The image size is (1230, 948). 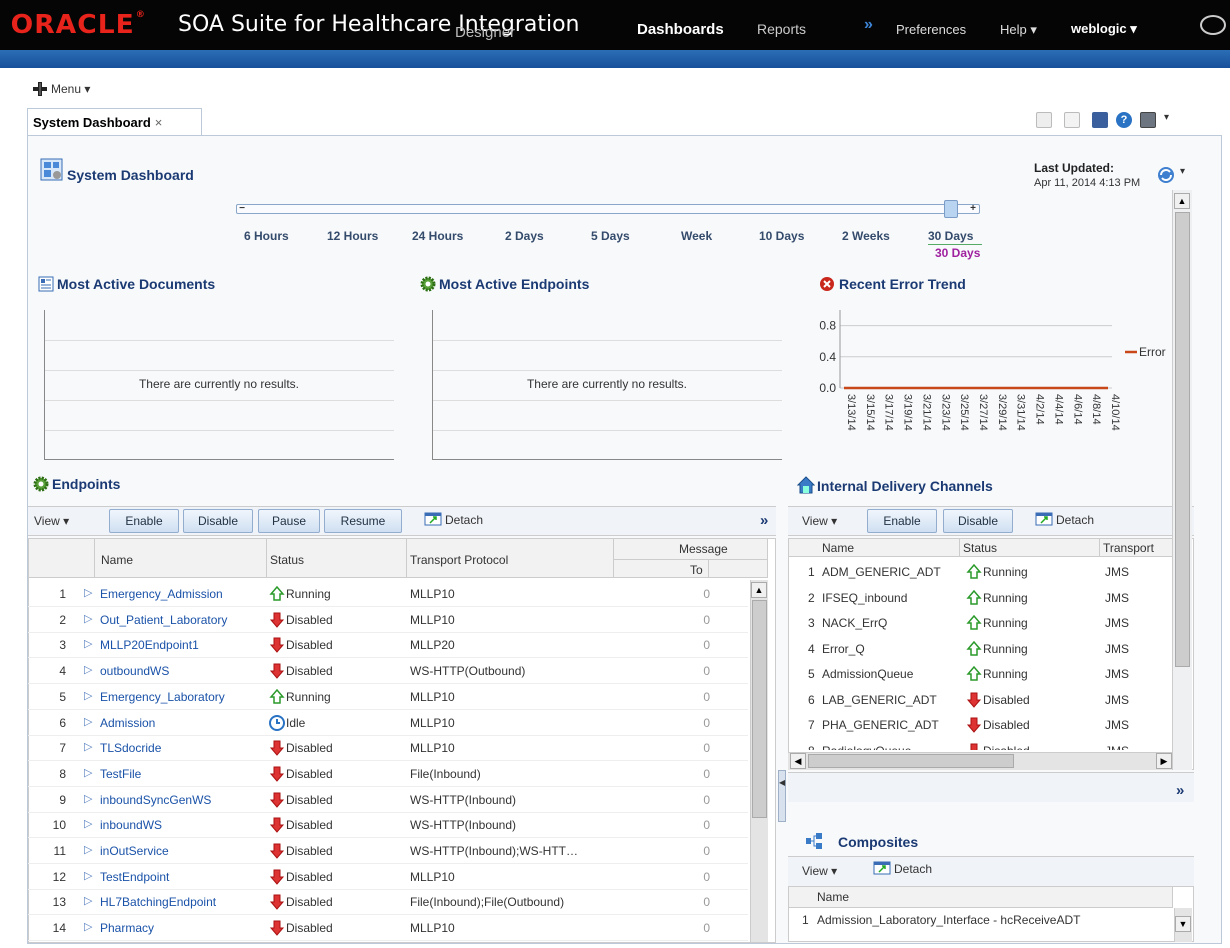 What do you see at coordinates (981, 649) in the screenshot?
I see `table-row: 4 Error_Q Running JMS` at bounding box center [981, 649].